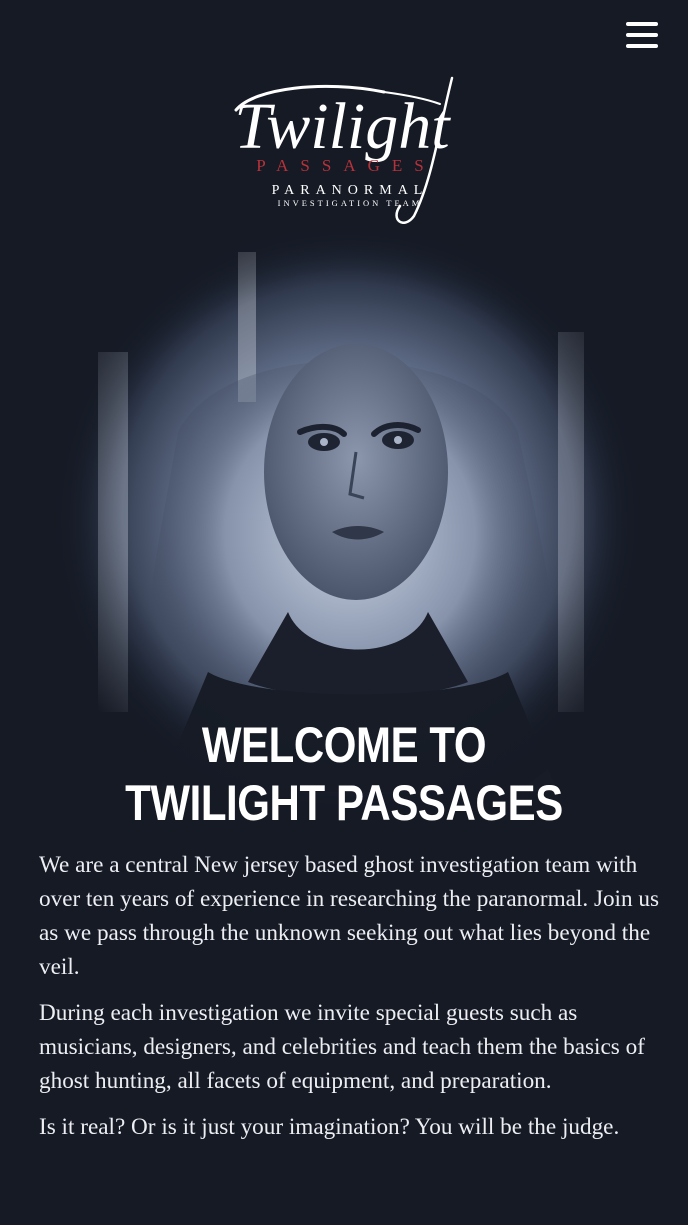 This screenshot has width=688, height=1225. Describe the element at coordinates (345, 165) in the screenshot. I see `logo-caps-word: PASSAGES` at that location.